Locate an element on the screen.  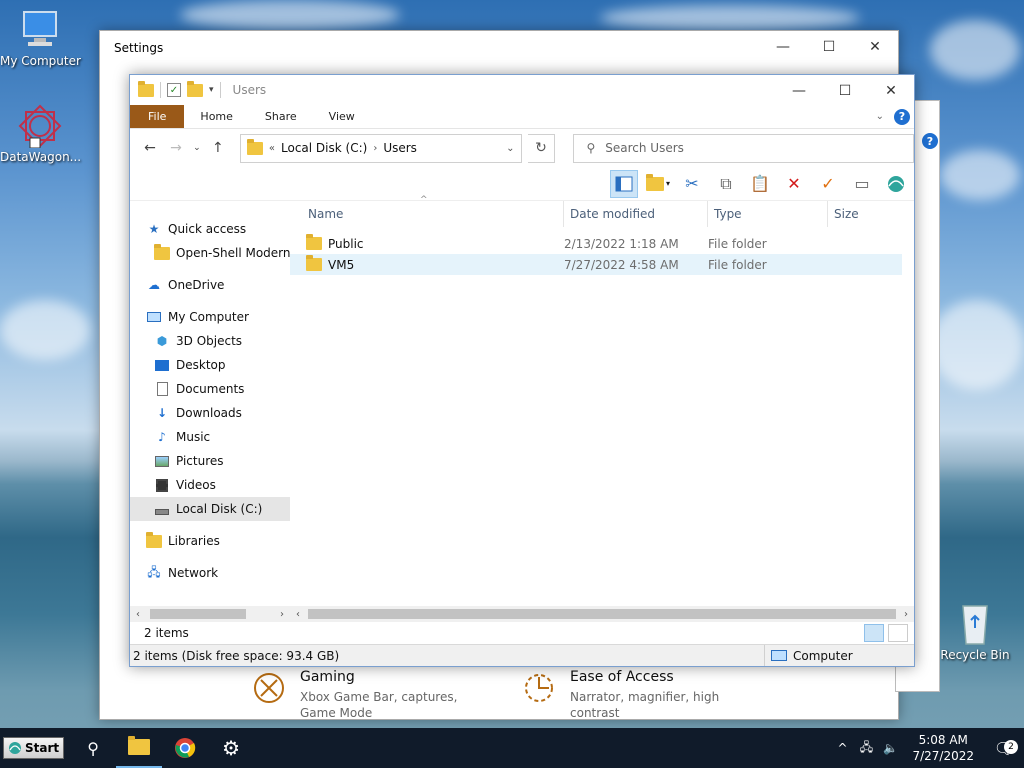
cut-icon: ✂ is located at coordinates (692, 184).